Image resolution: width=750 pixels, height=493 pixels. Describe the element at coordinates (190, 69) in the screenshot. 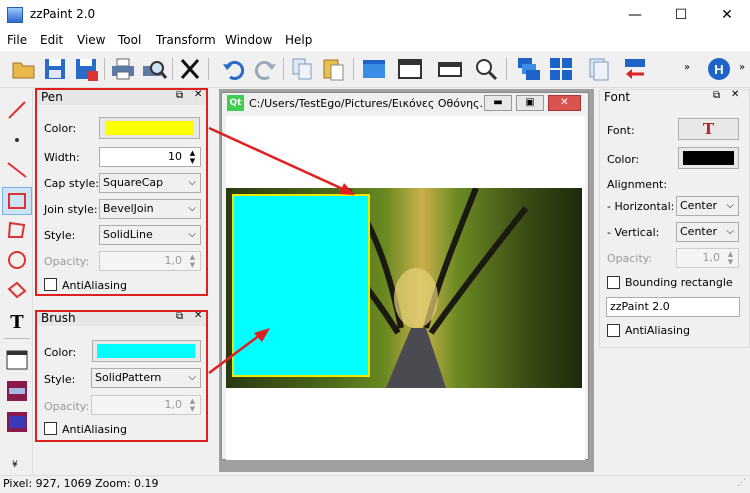

I see `cut-icon` at that location.